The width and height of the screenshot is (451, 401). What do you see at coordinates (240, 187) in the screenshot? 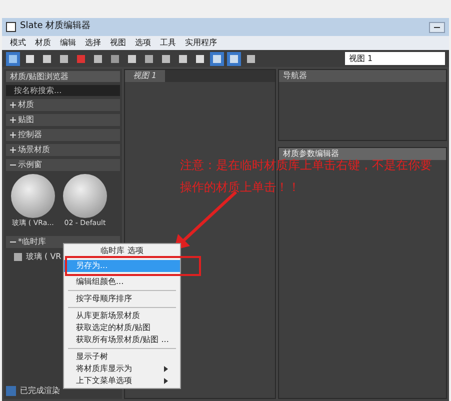
I see `annotation-text: 操作的材质上单击！！` at bounding box center [240, 187].